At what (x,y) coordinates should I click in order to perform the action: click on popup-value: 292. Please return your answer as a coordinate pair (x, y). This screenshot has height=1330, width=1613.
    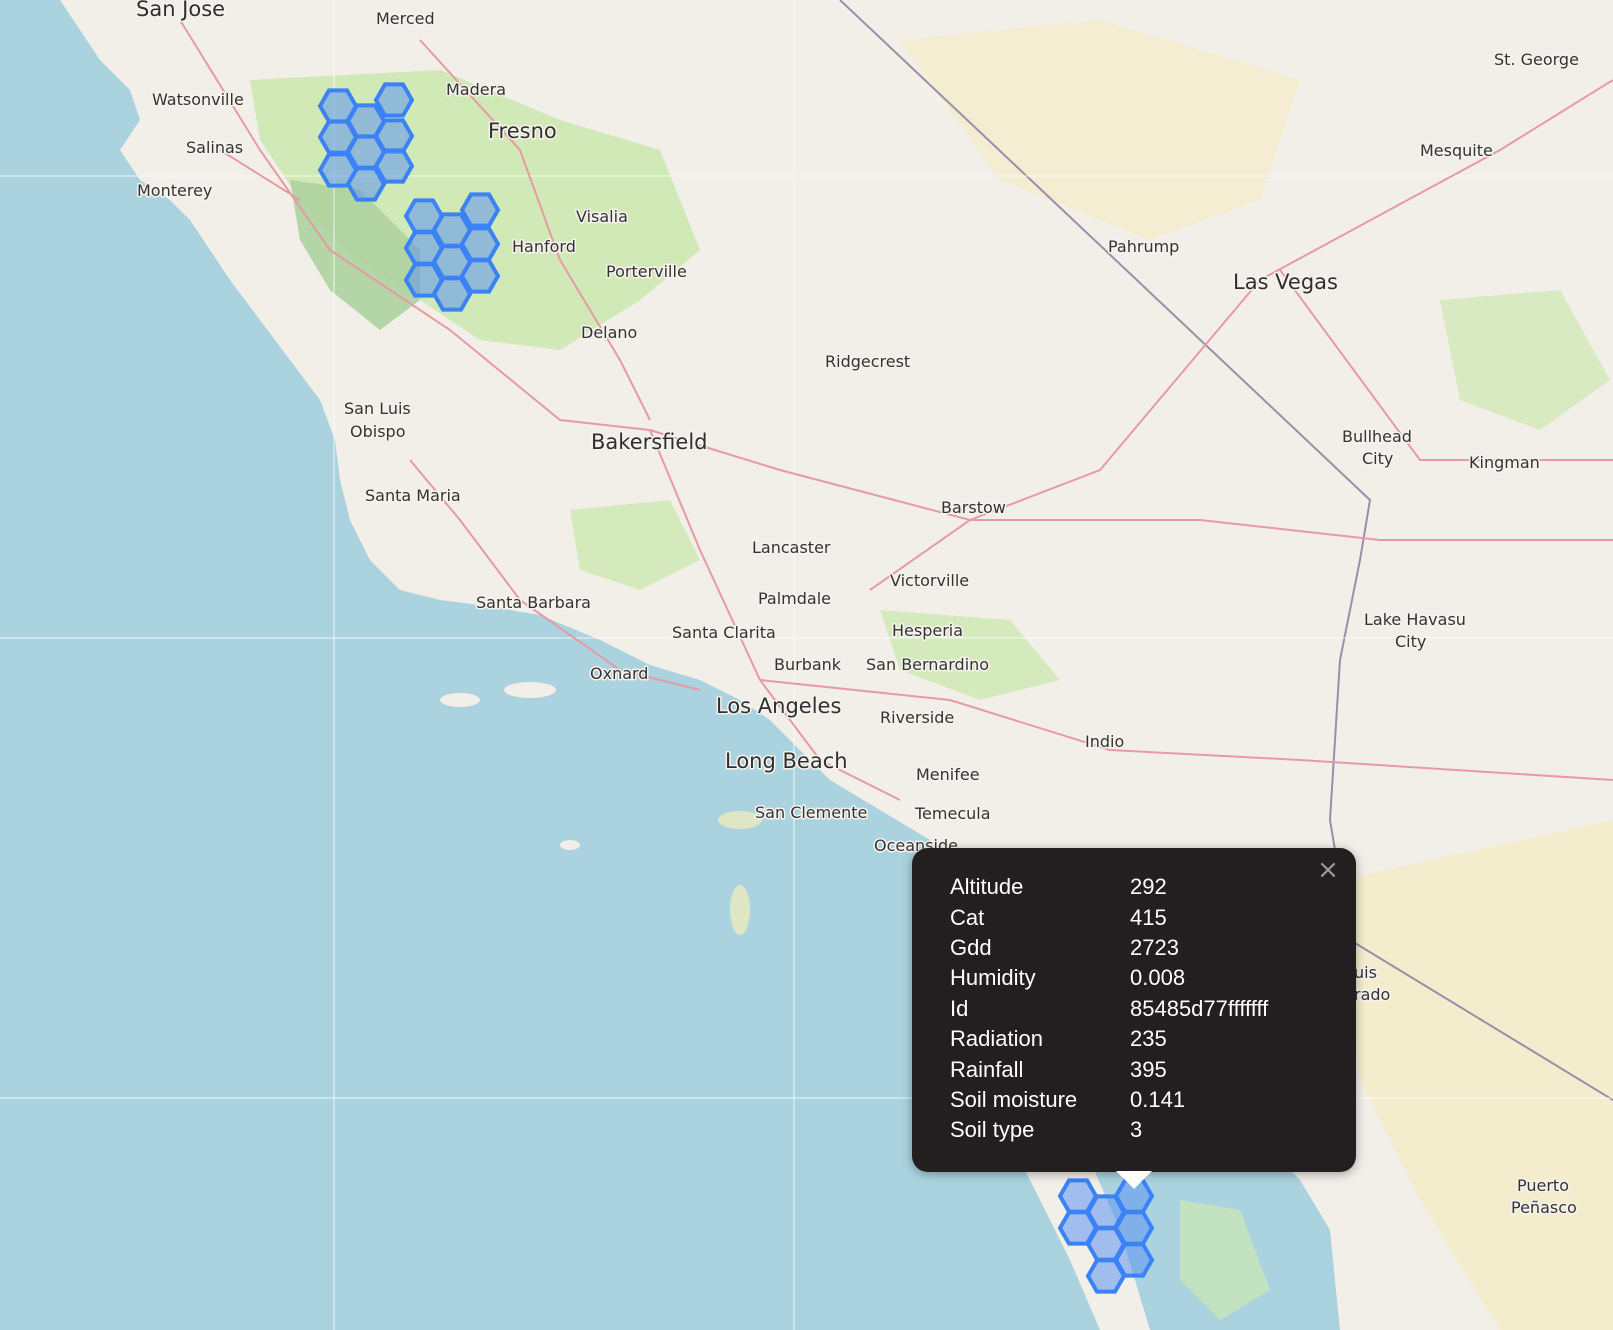
    Looking at the image, I should click on (1148, 887).